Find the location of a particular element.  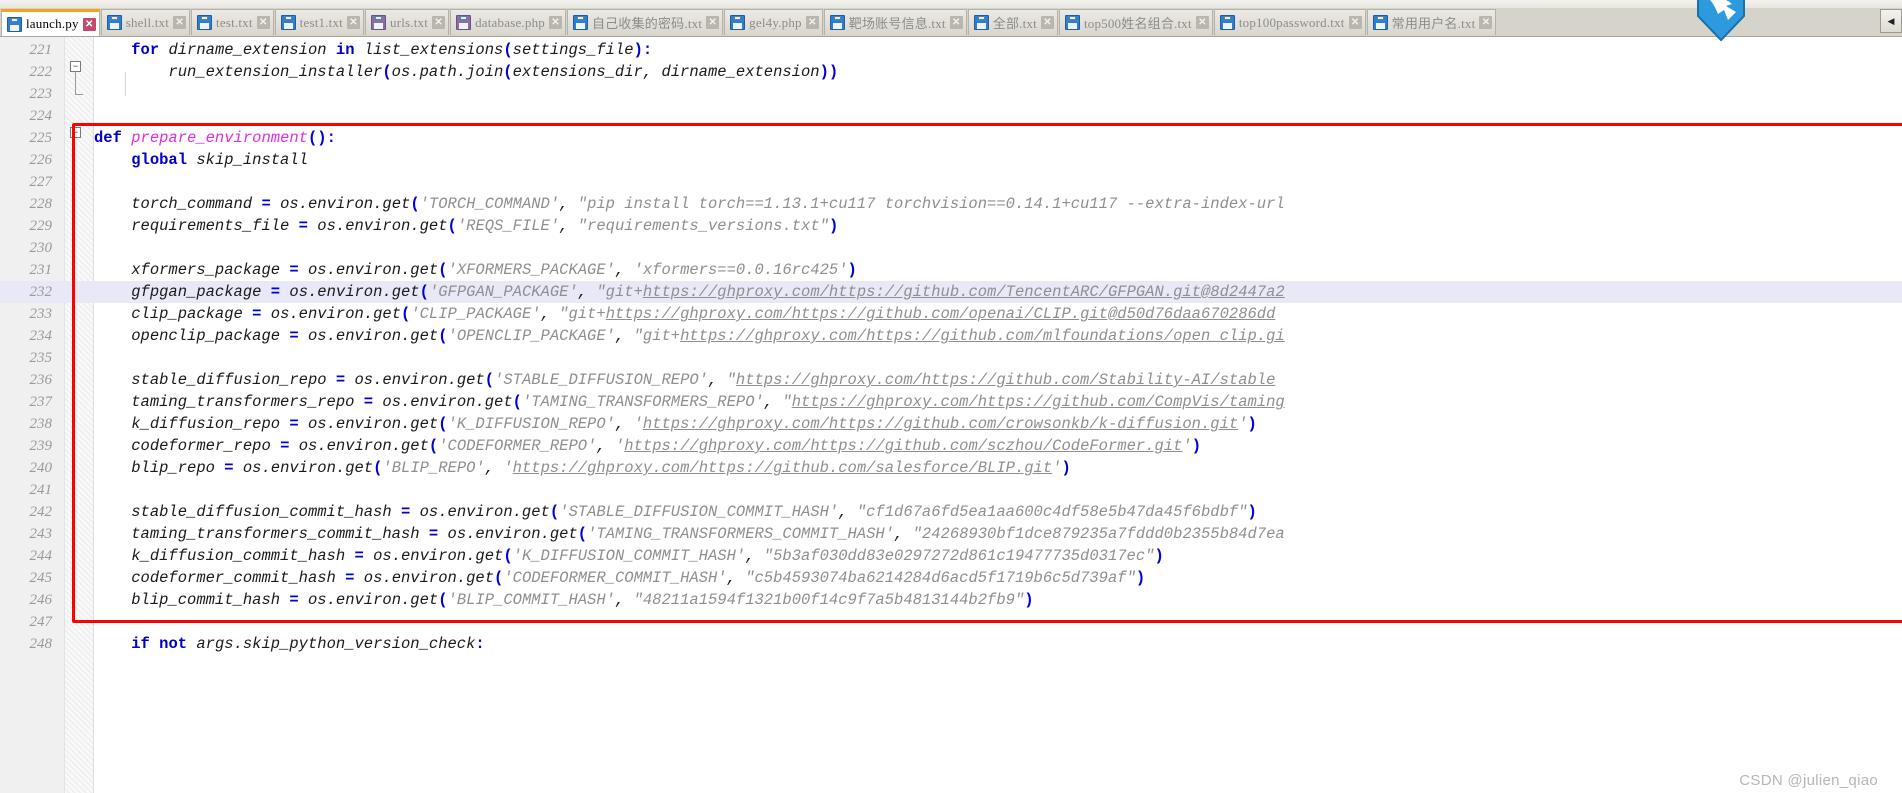

document-tab: gel4y.php ✕ is located at coordinates (773, 22).